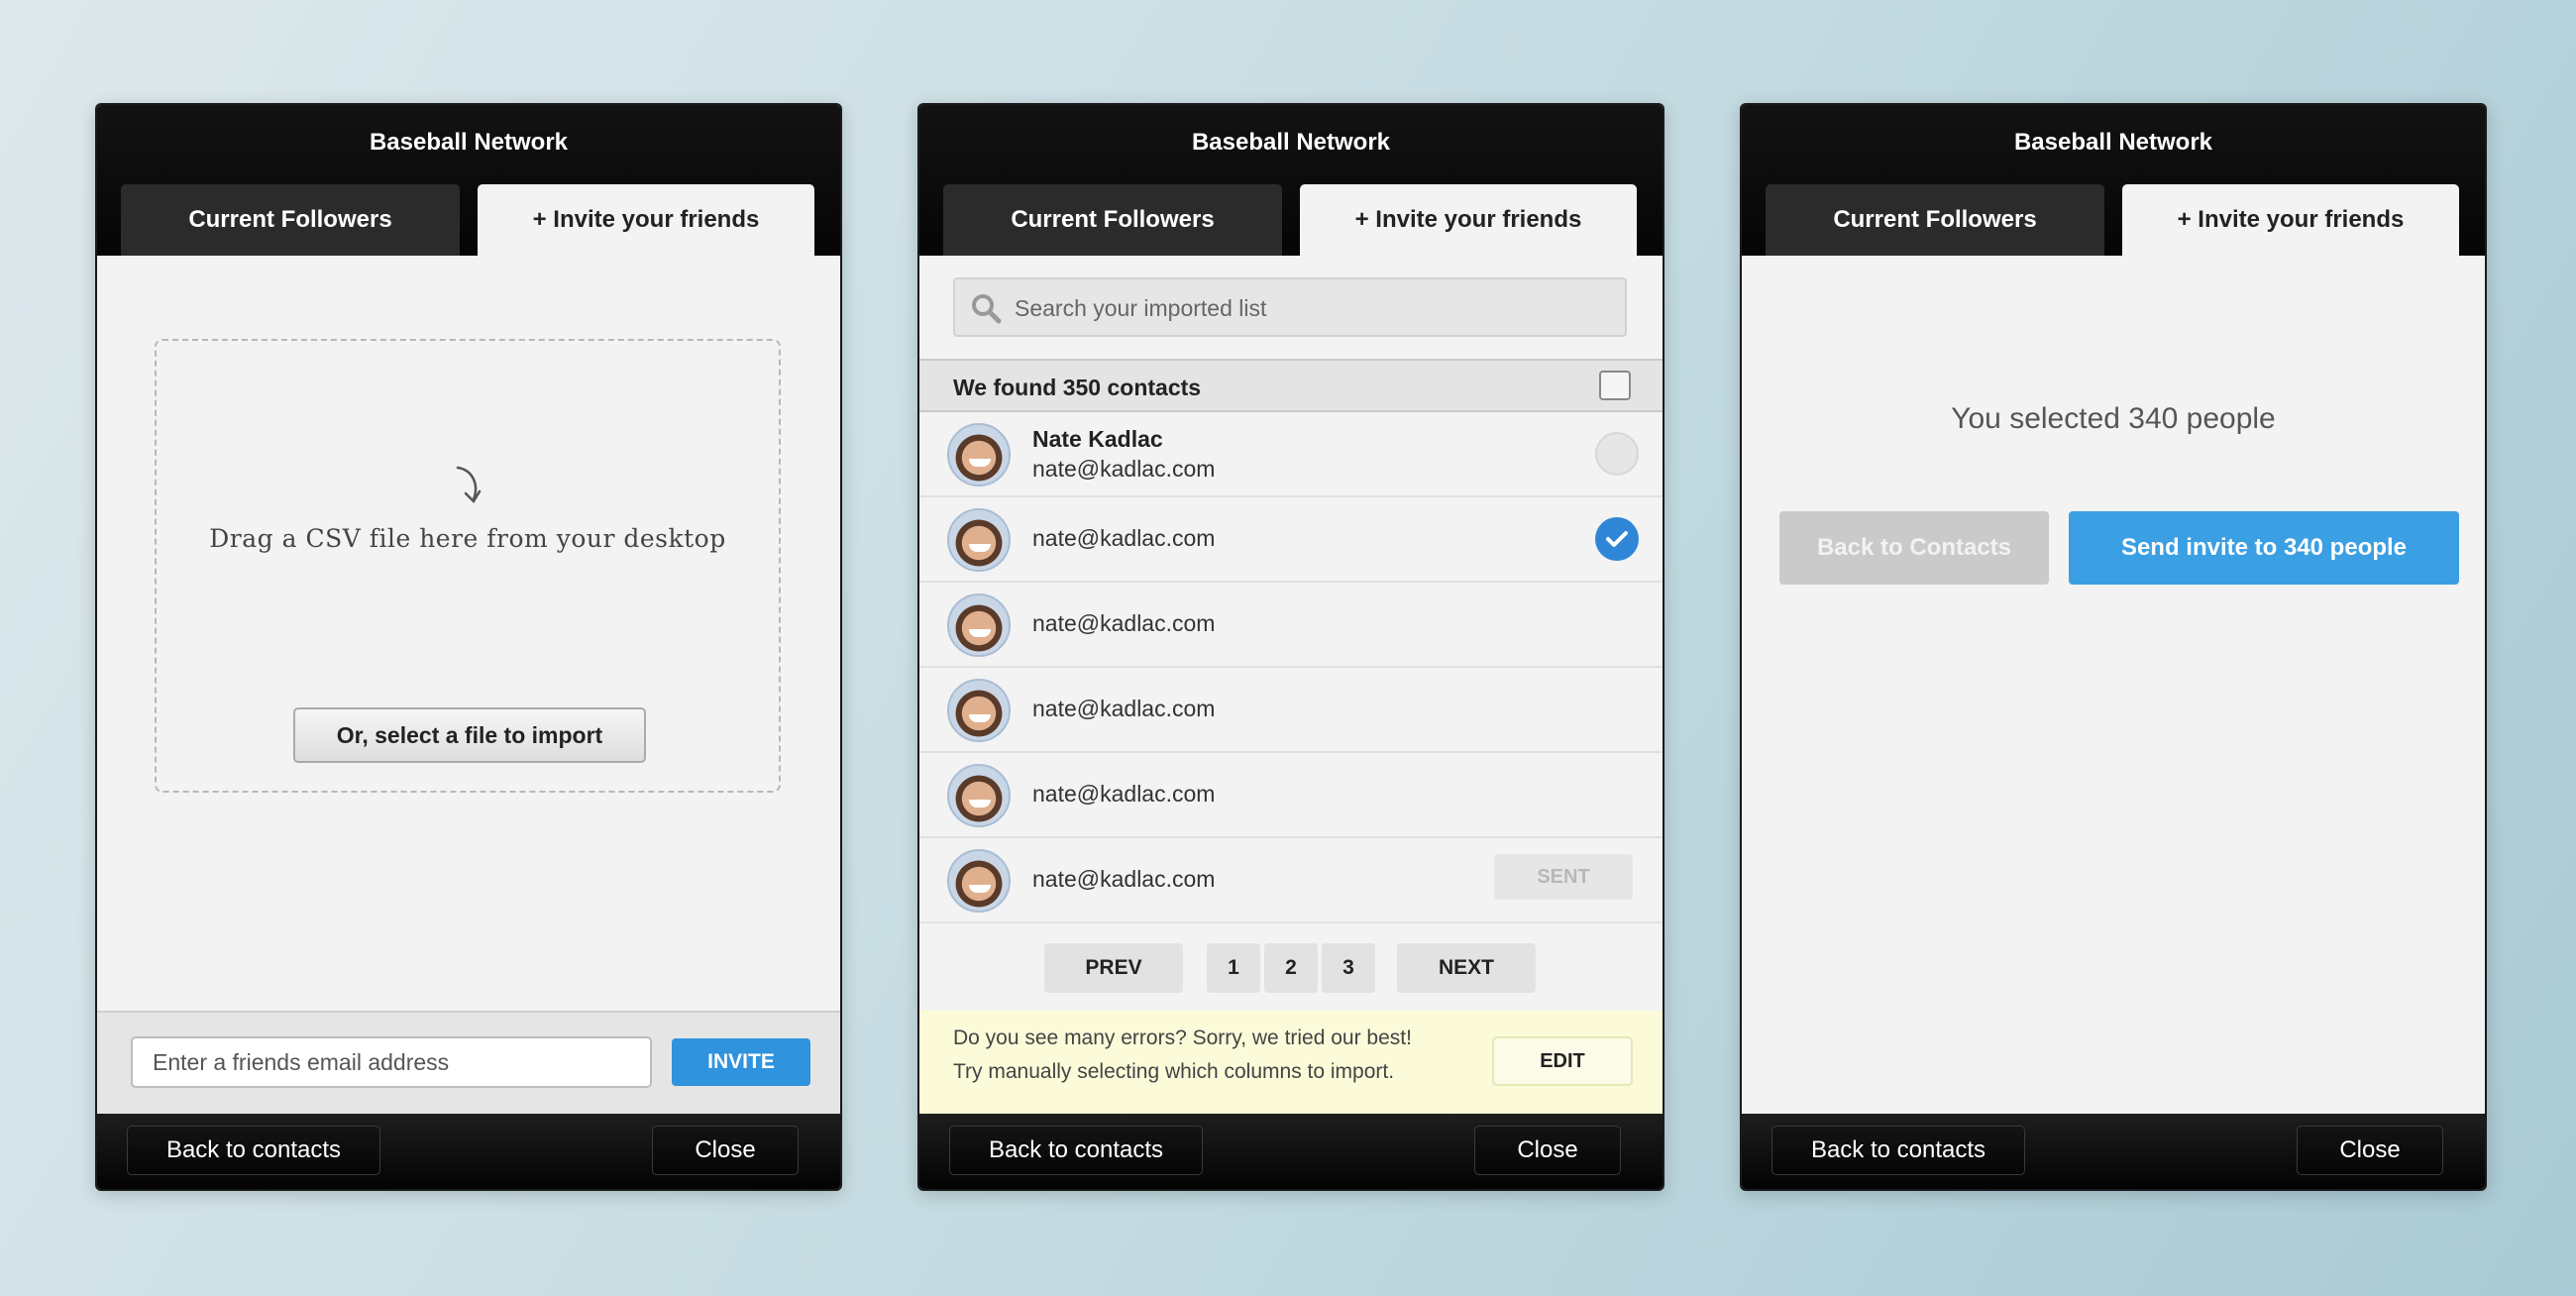  I want to click on page-3-button: 3, so click(1348, 968).